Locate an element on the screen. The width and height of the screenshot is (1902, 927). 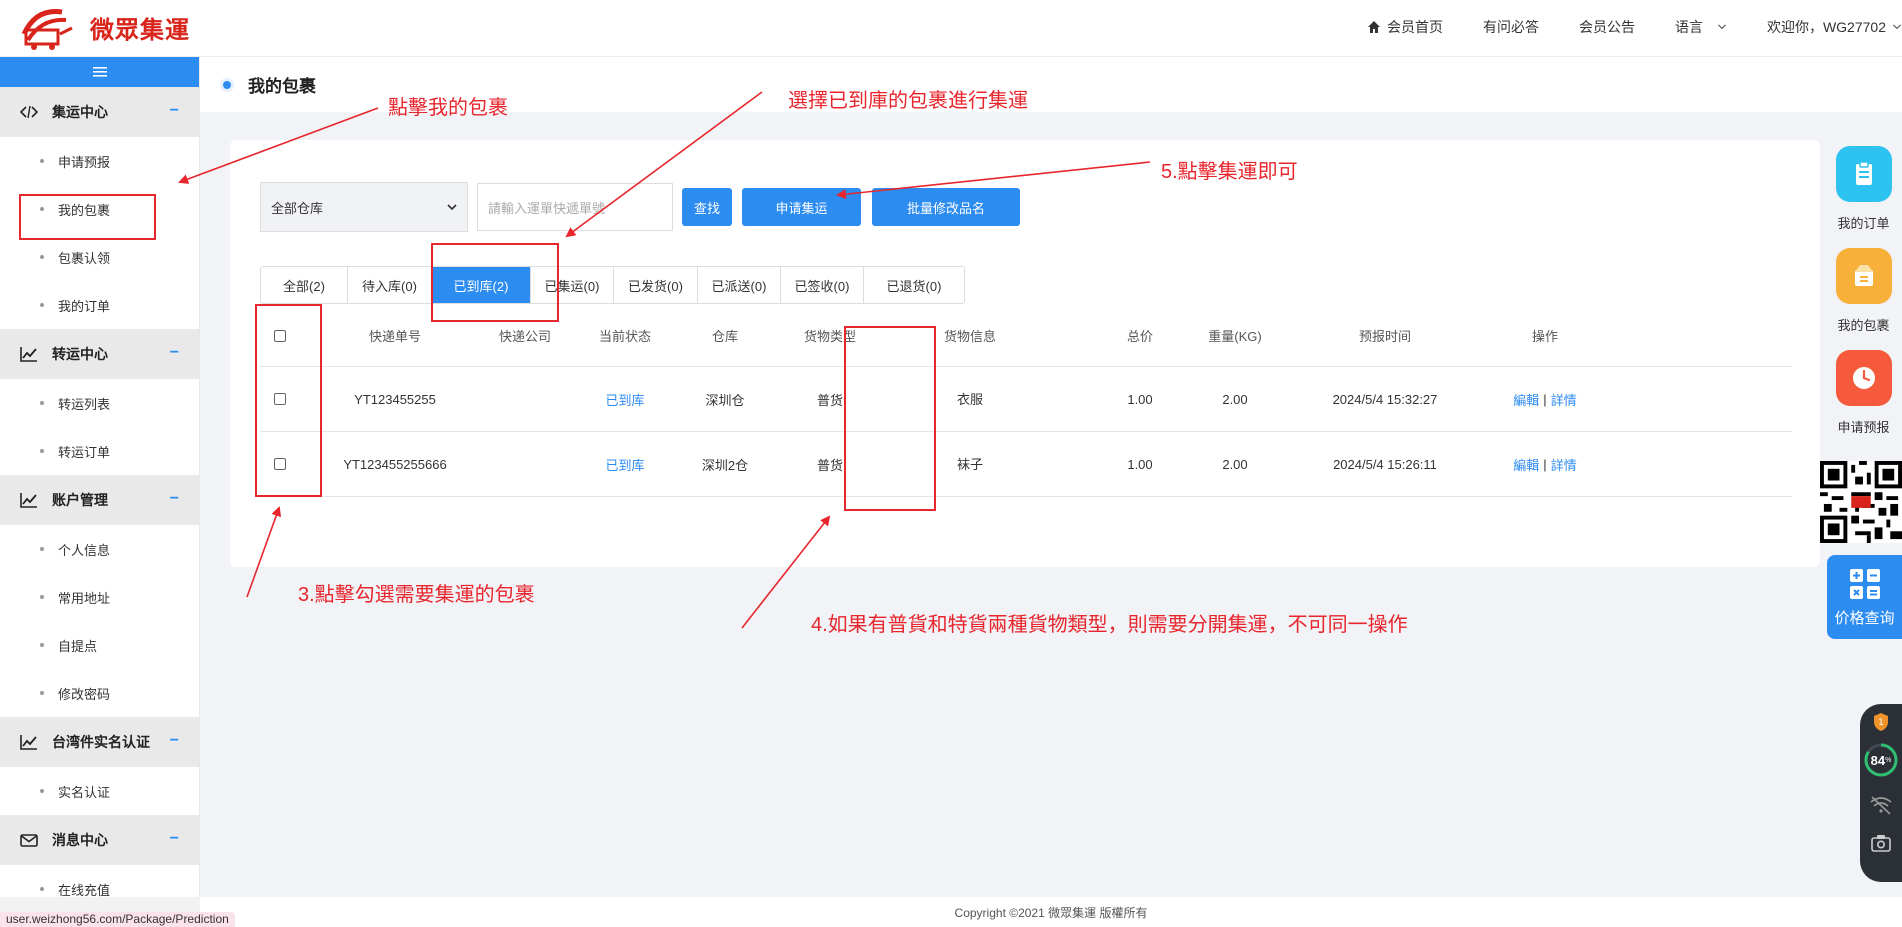
sidebar-item-recharge: 在线充值 is located at coordinates (99, 881).